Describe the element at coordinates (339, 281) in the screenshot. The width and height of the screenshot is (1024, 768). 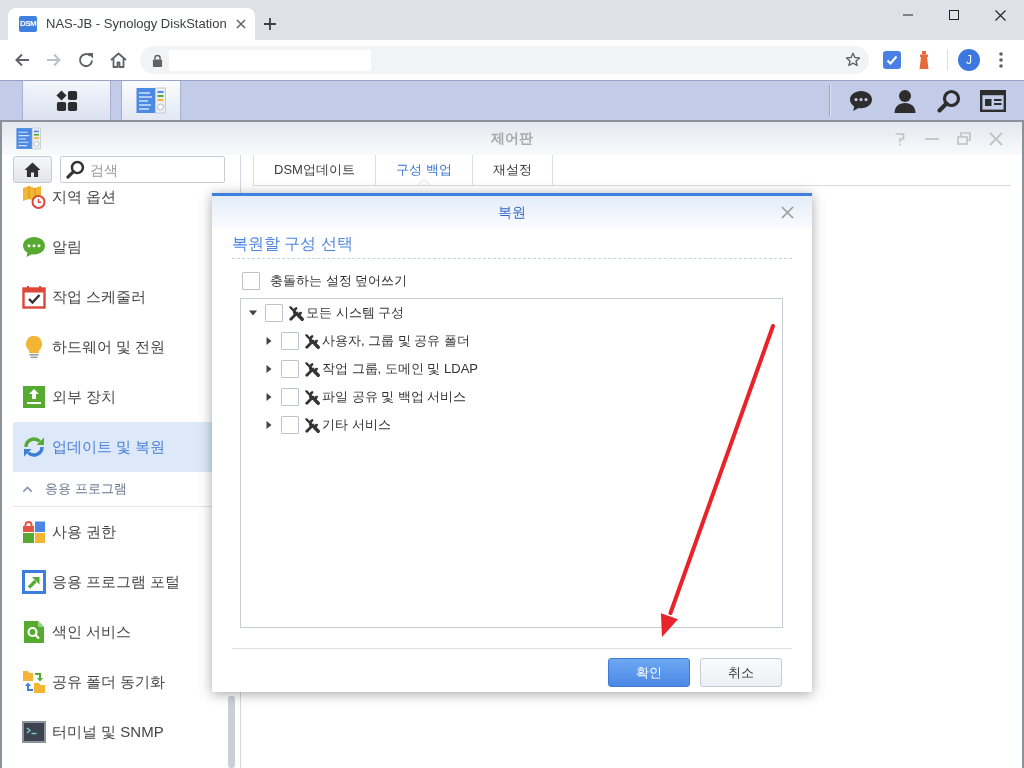
I see `checkbox-label: 충돌하는 설정 덮어쓰기` at that location.